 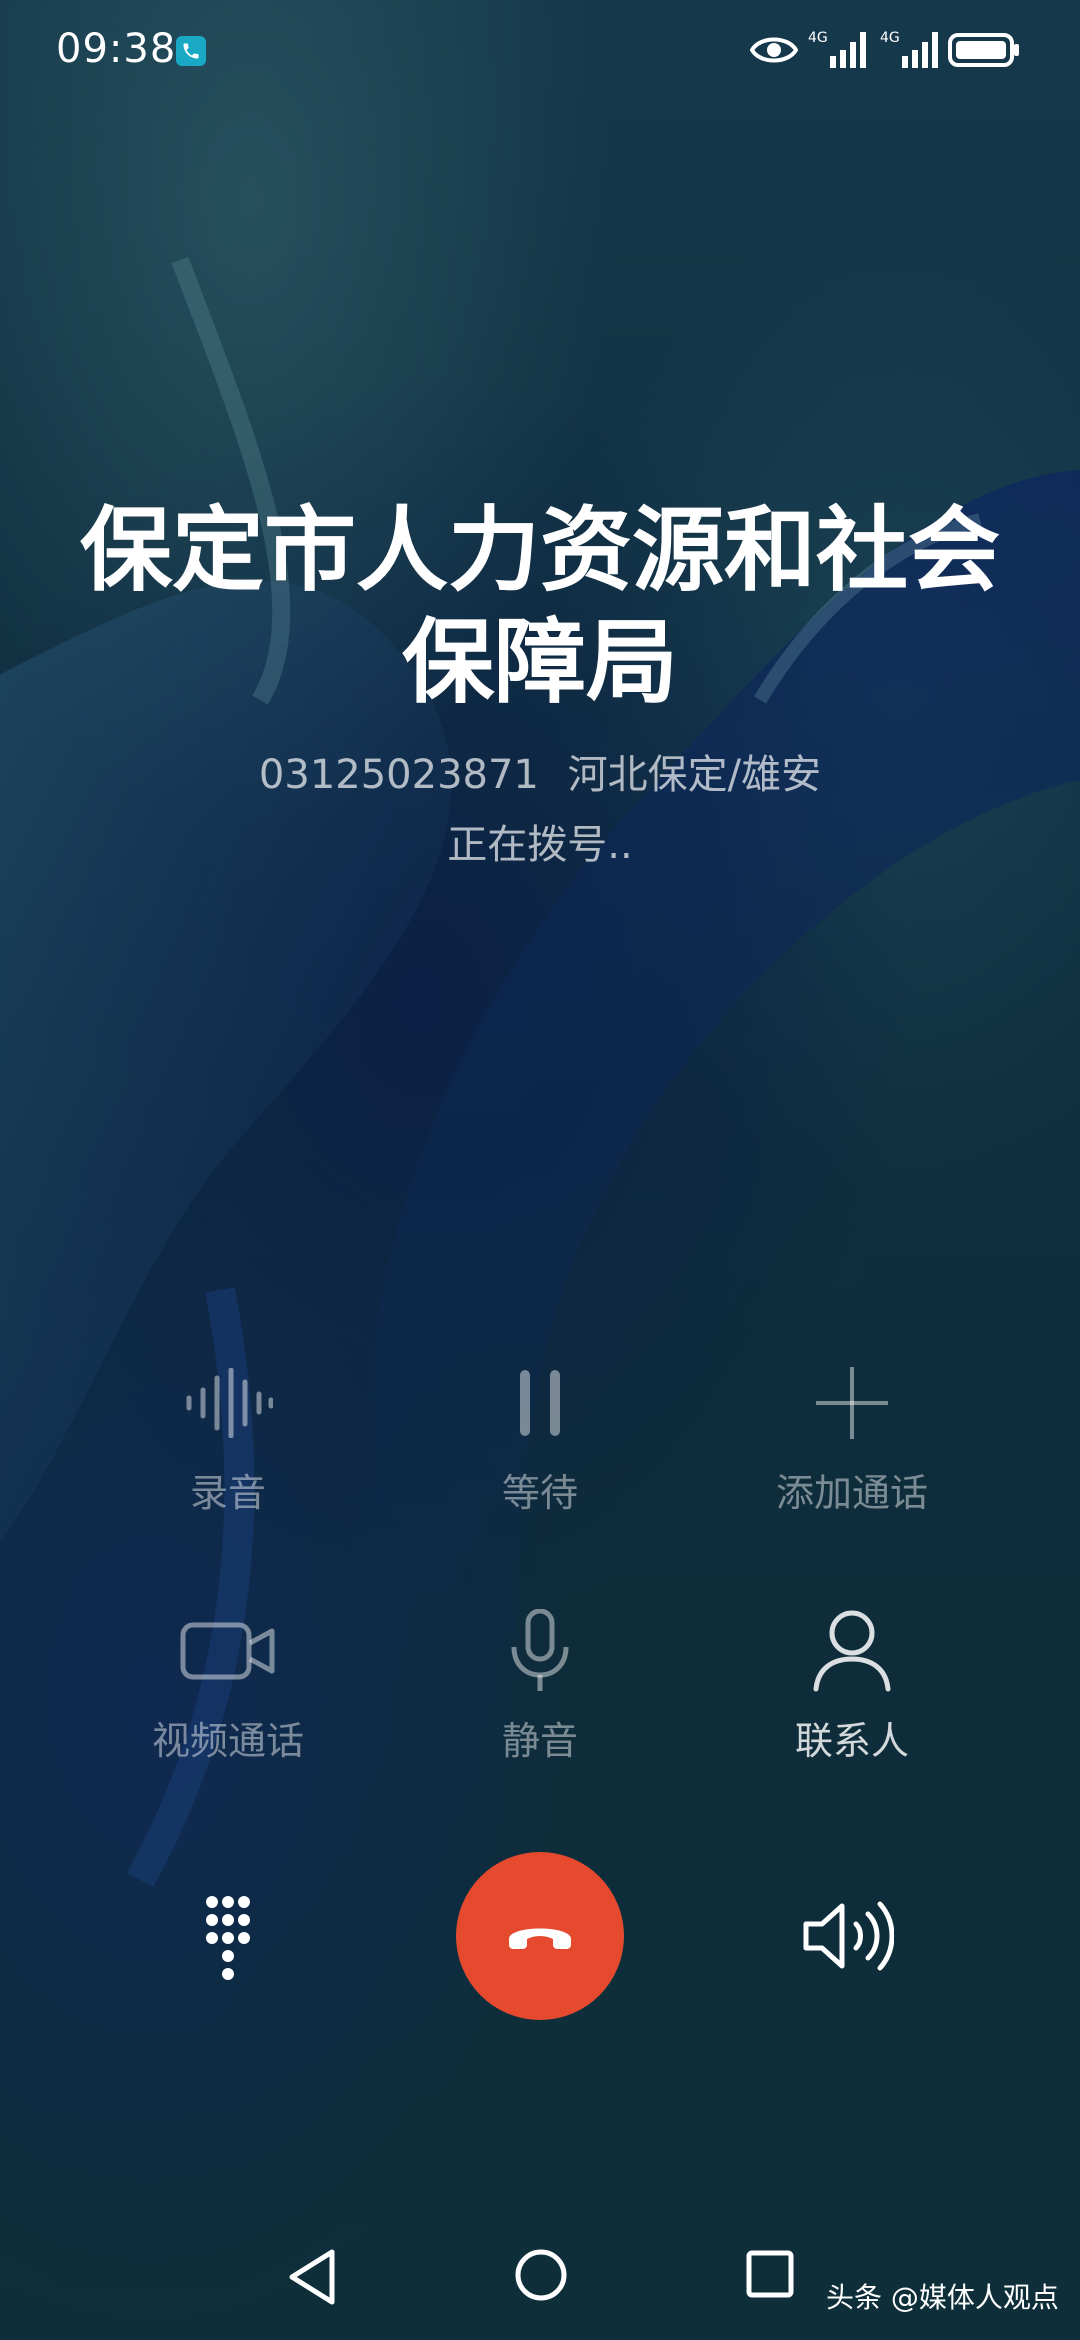 What do you see at coordinates (312, 2279) in the screenshot?
I see `back-icon` at bounding box center [312, 2279].